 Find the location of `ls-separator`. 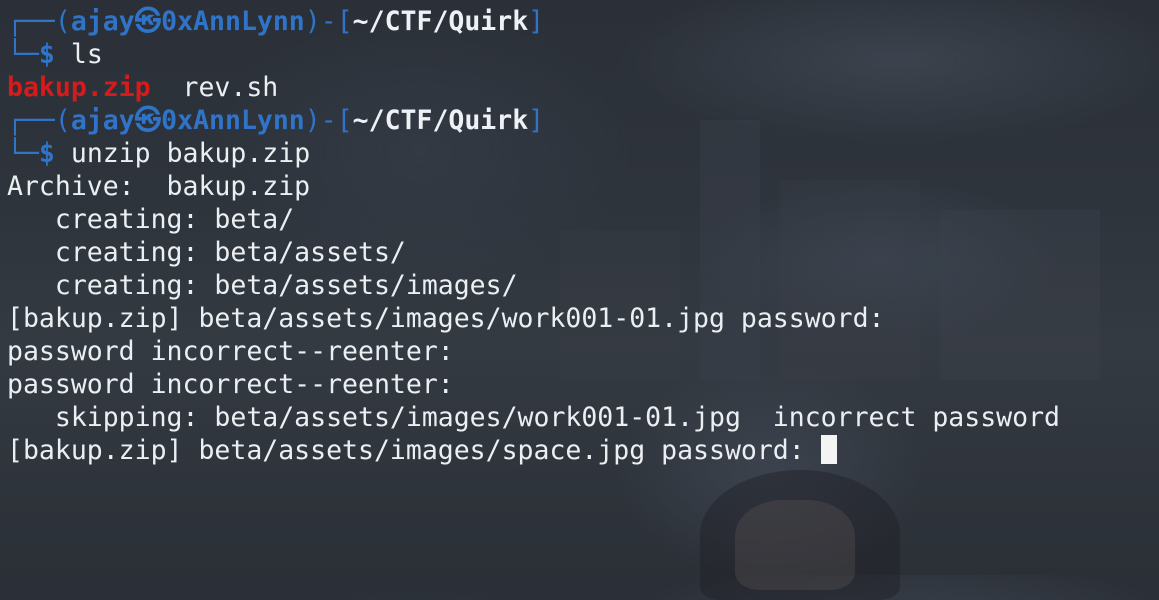

ls-separator is located at coordinates (167, 87).